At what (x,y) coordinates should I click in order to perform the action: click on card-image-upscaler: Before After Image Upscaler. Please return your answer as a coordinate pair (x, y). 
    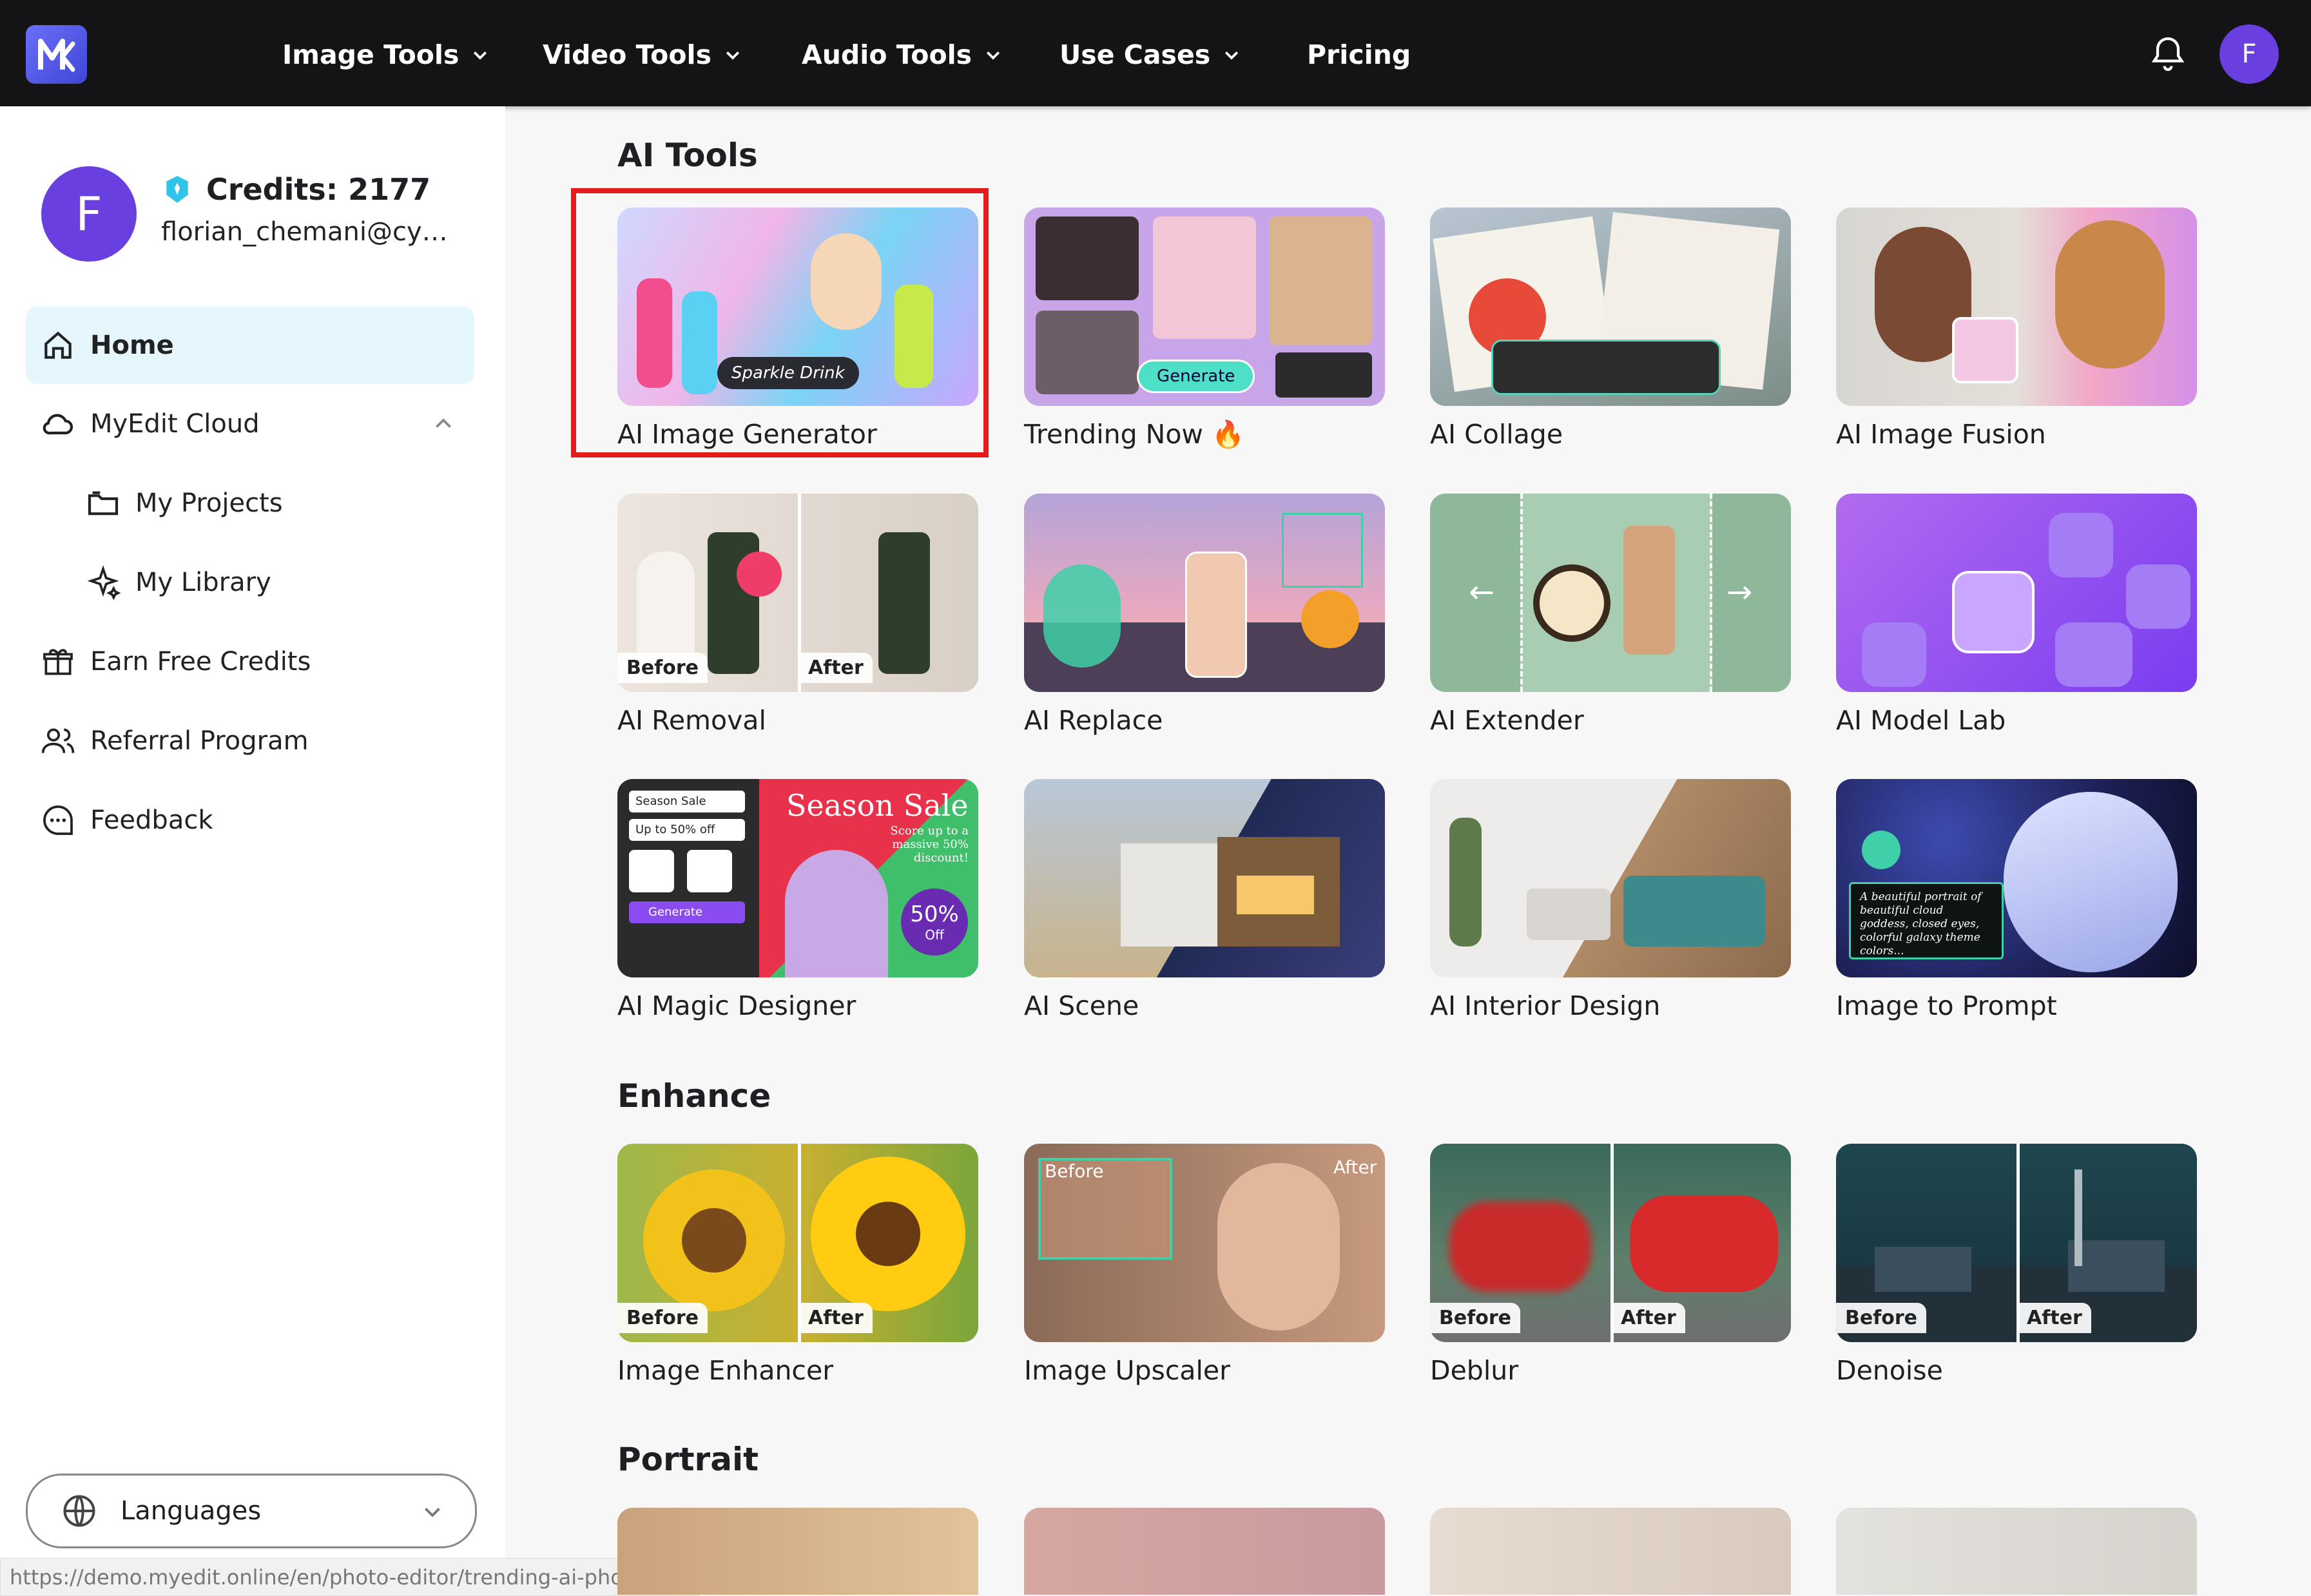
    Looking at the image, I should click on (1204, 1265).